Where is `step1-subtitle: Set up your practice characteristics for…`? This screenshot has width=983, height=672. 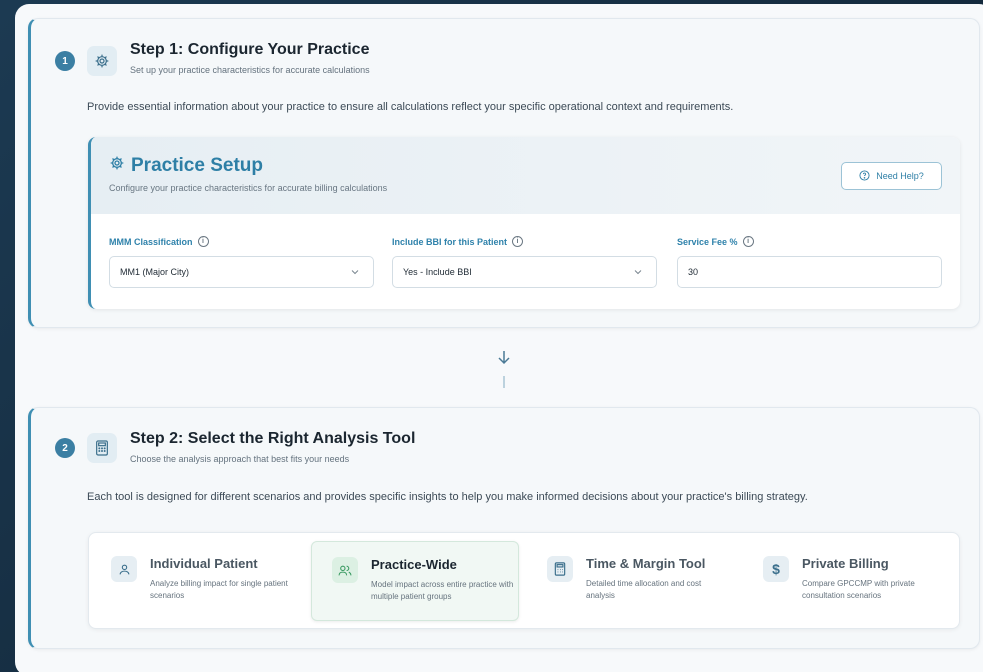 step1-subtitle: Set up your practice characteristics for… is located at coordinates (250, 70).